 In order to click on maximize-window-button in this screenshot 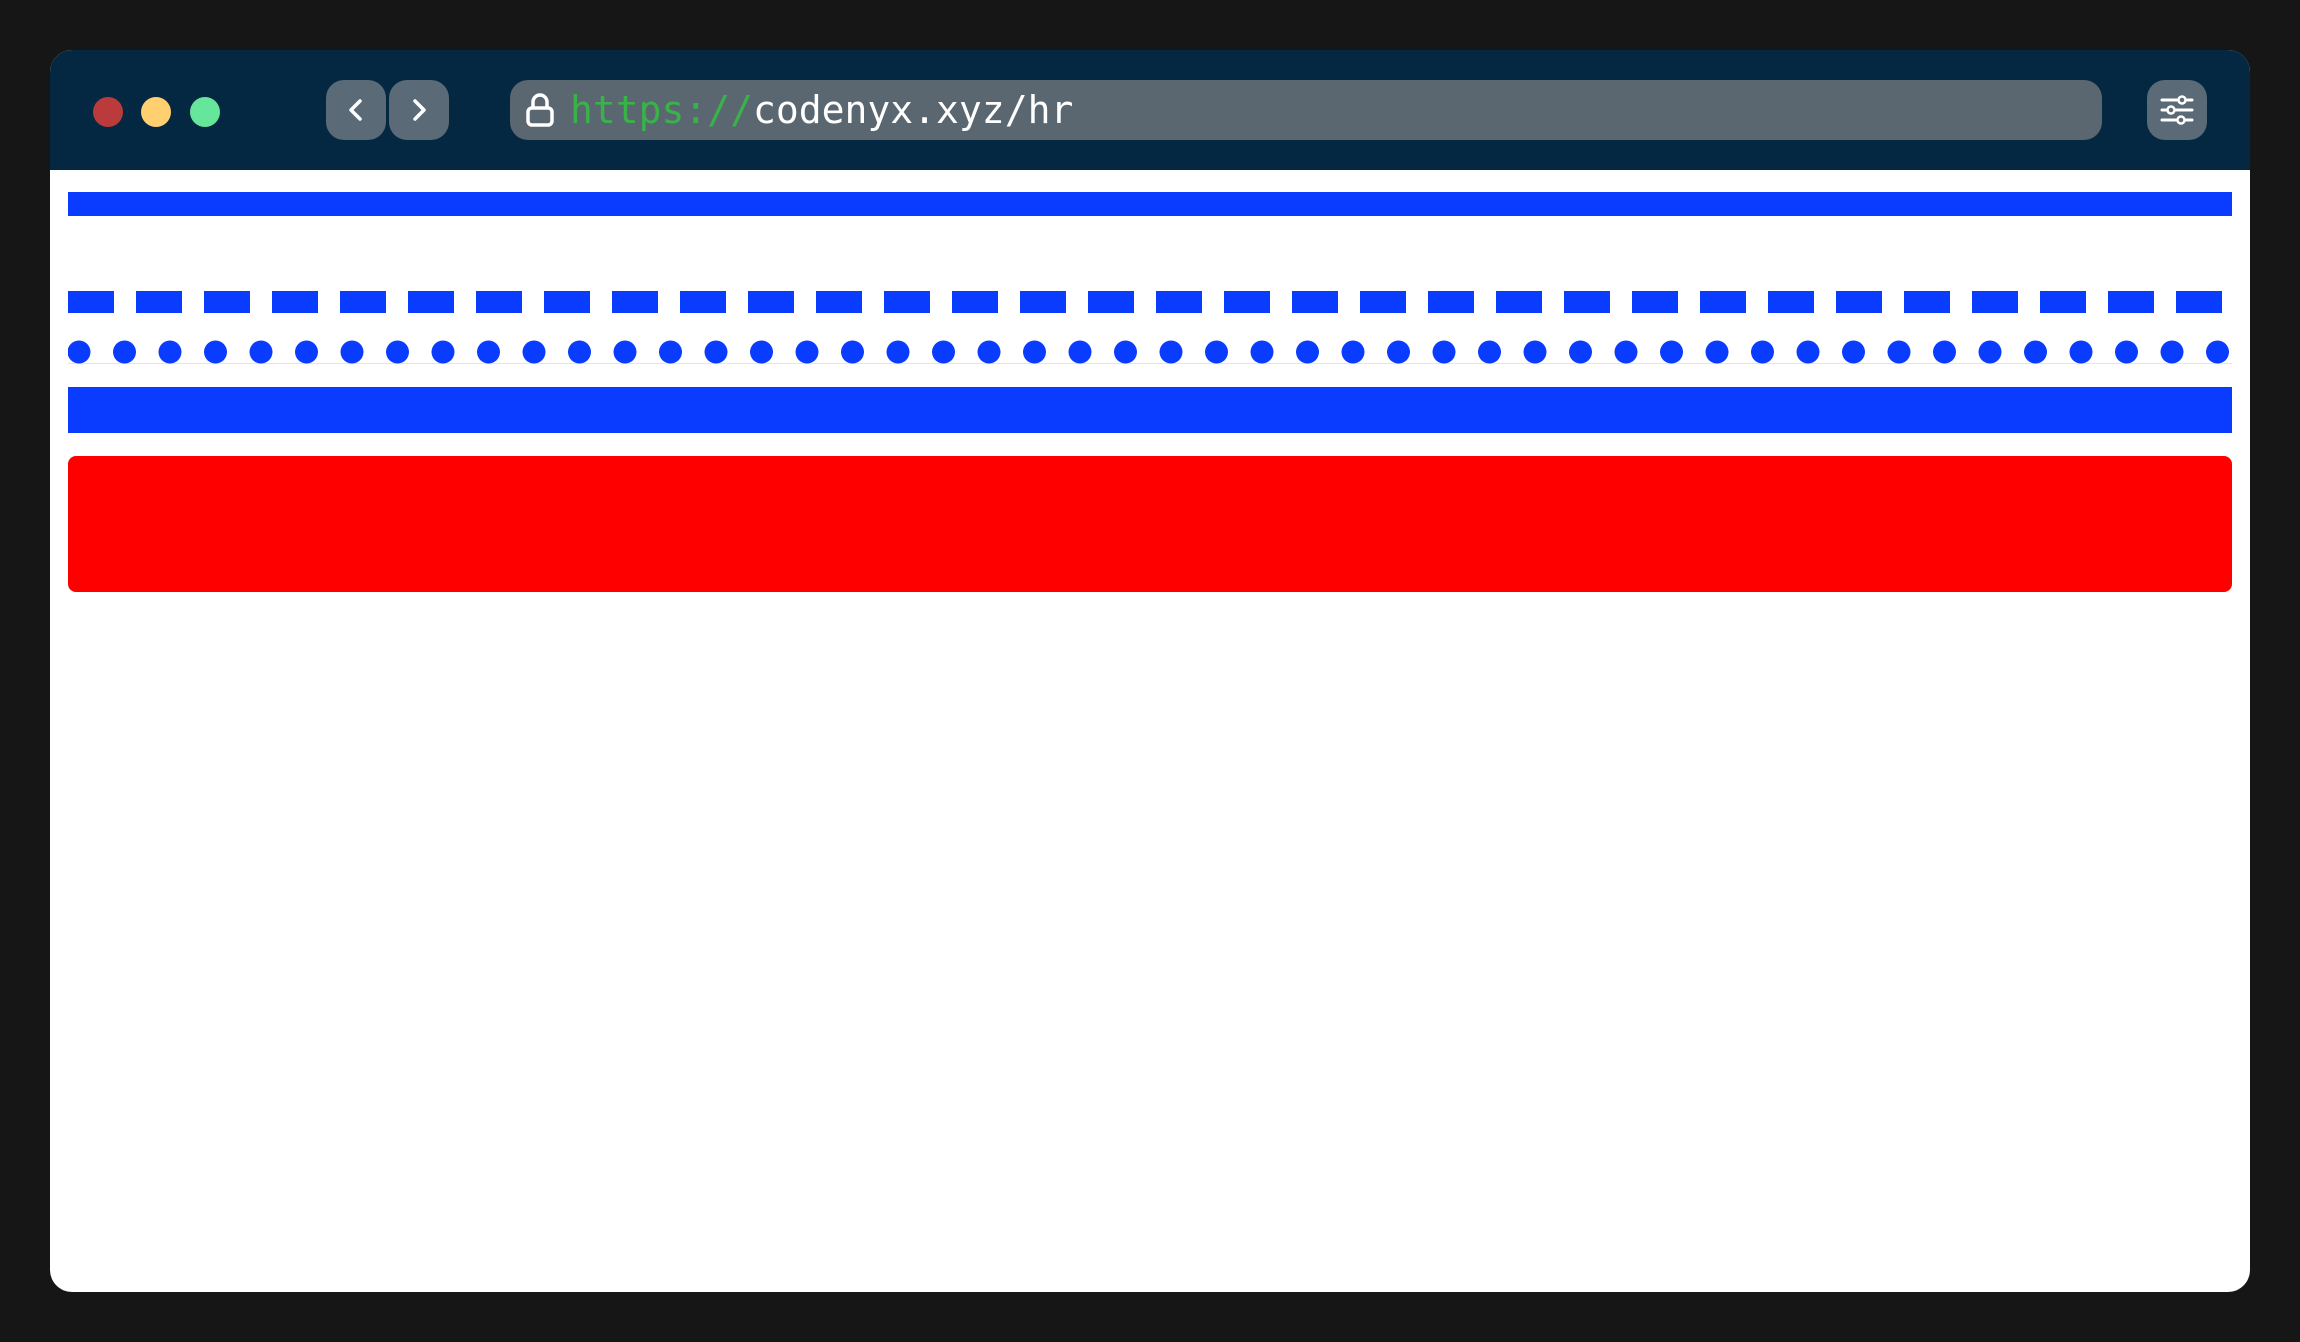, I will do `click(205, 112)`.